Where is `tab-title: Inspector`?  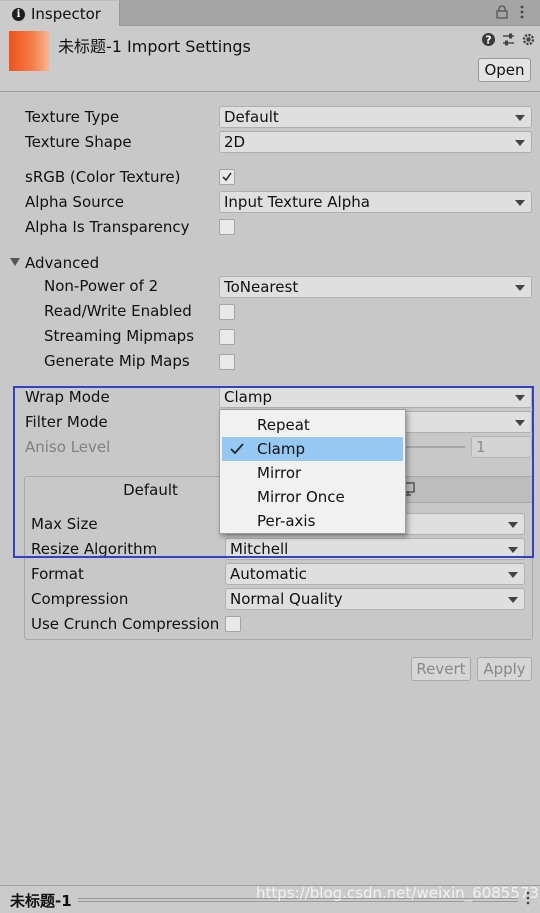
tab-title: Inspector is located at coordinates (66, 14).